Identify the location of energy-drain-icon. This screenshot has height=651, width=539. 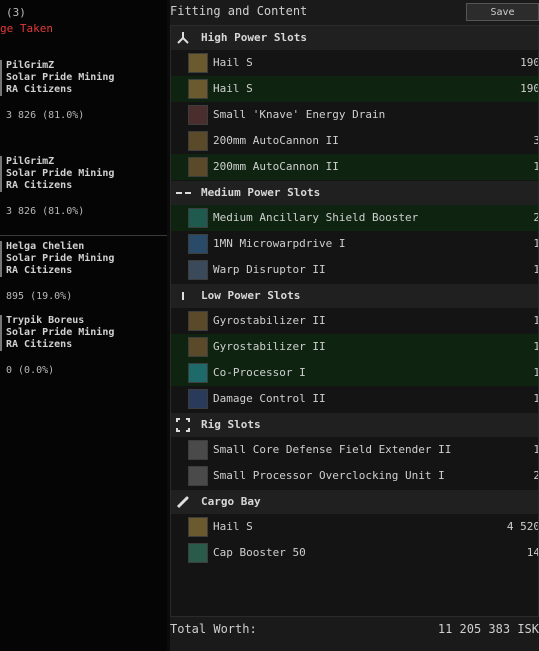
(198, 115).